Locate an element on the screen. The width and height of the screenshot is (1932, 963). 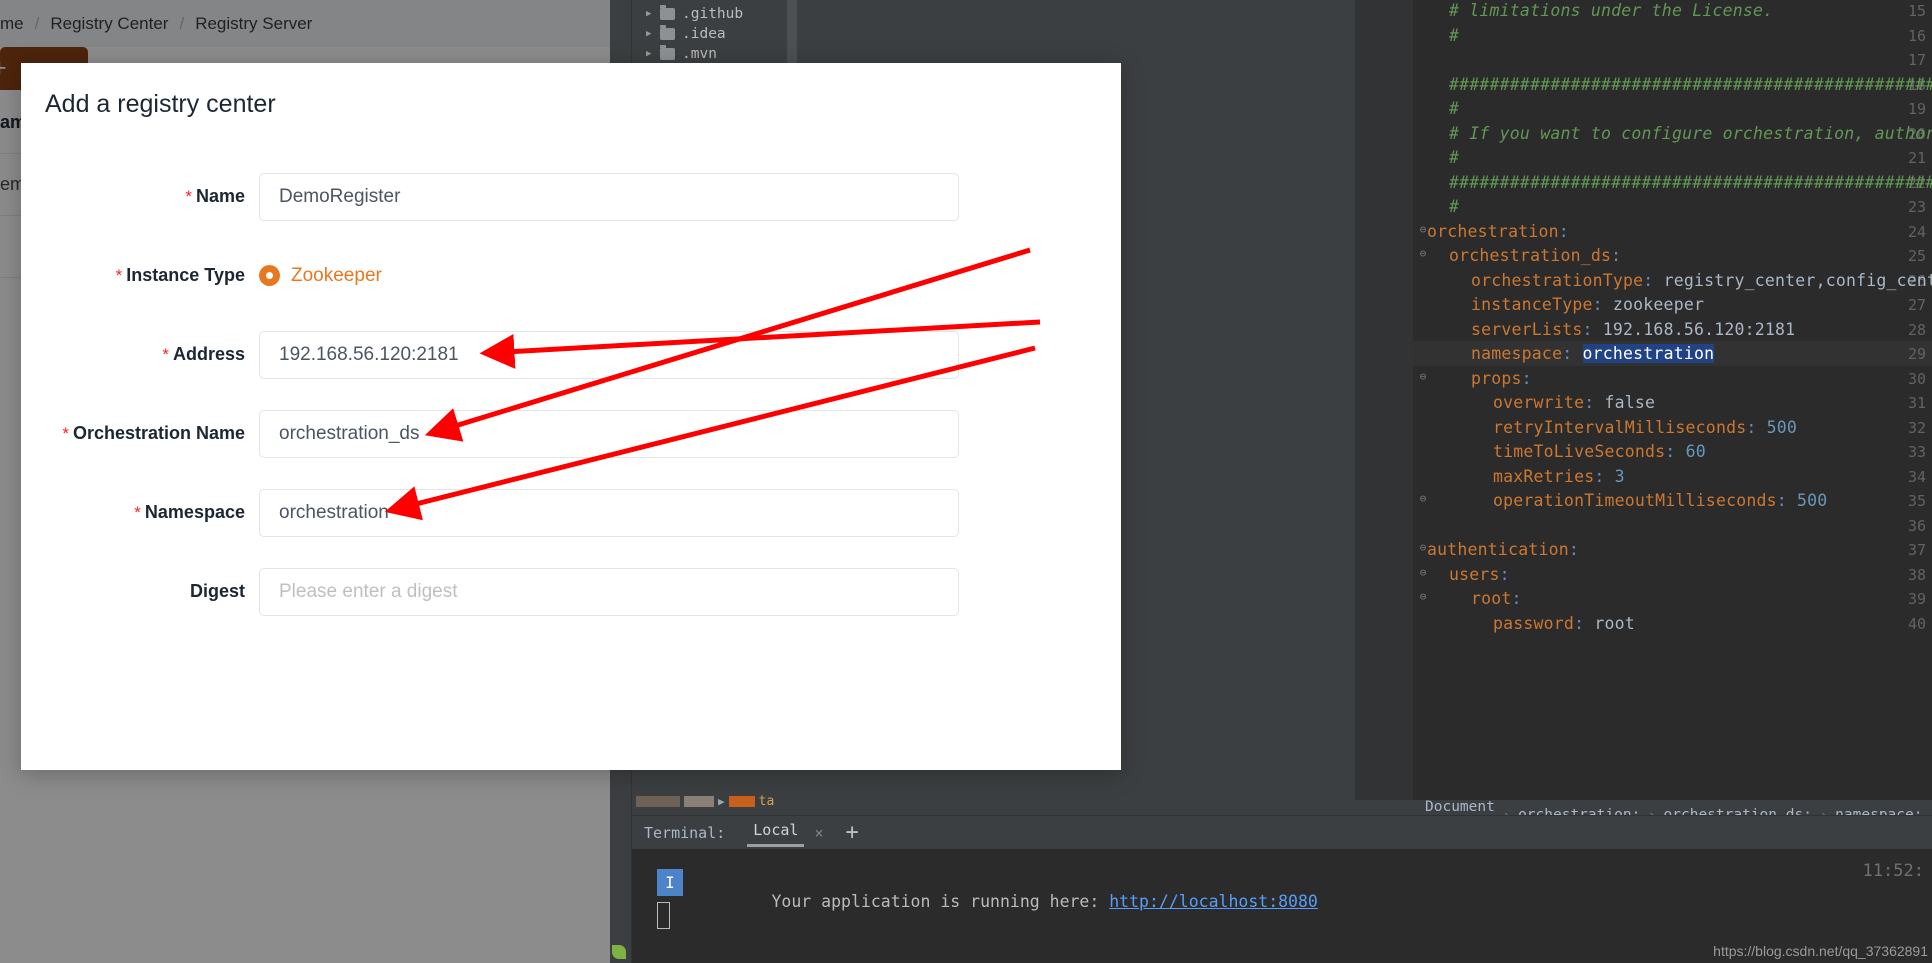
tree-node: ▶ .github is located at coordinates (694, 14).